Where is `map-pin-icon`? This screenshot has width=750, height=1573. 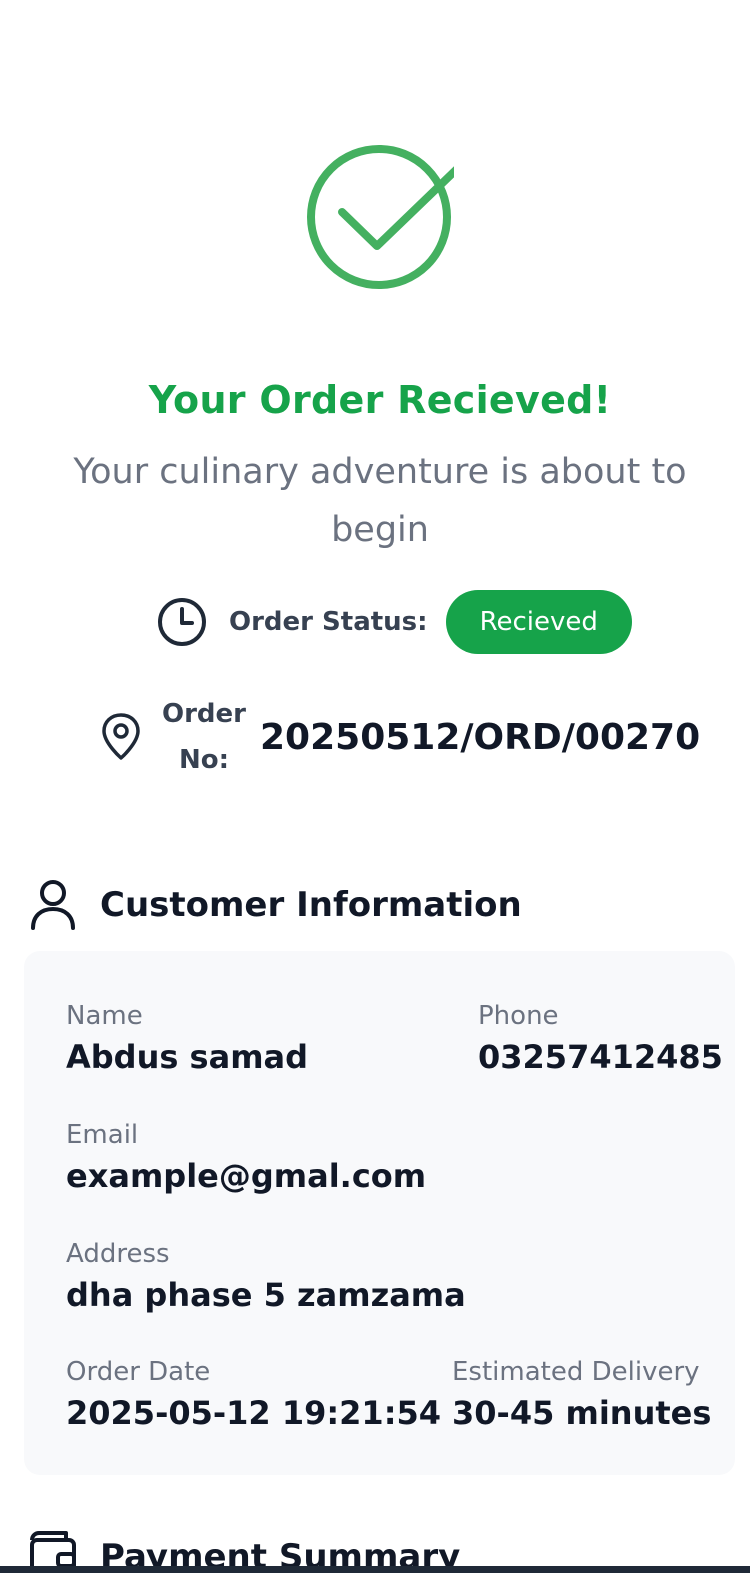
map-pin-icon is located at coordinates (121, 737).